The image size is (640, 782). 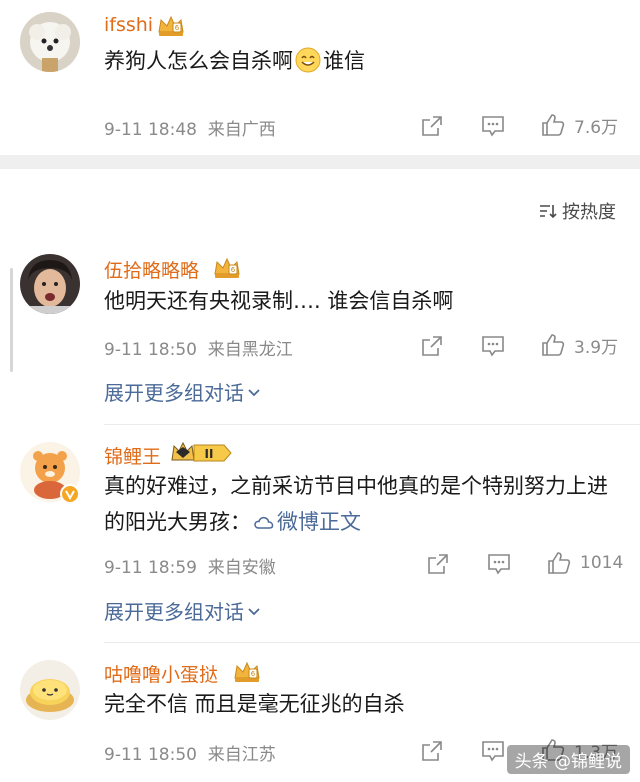 I want to click on comment-text: 完全不信 而且是毫无征兆的自杀, so click(x=254, y=704).